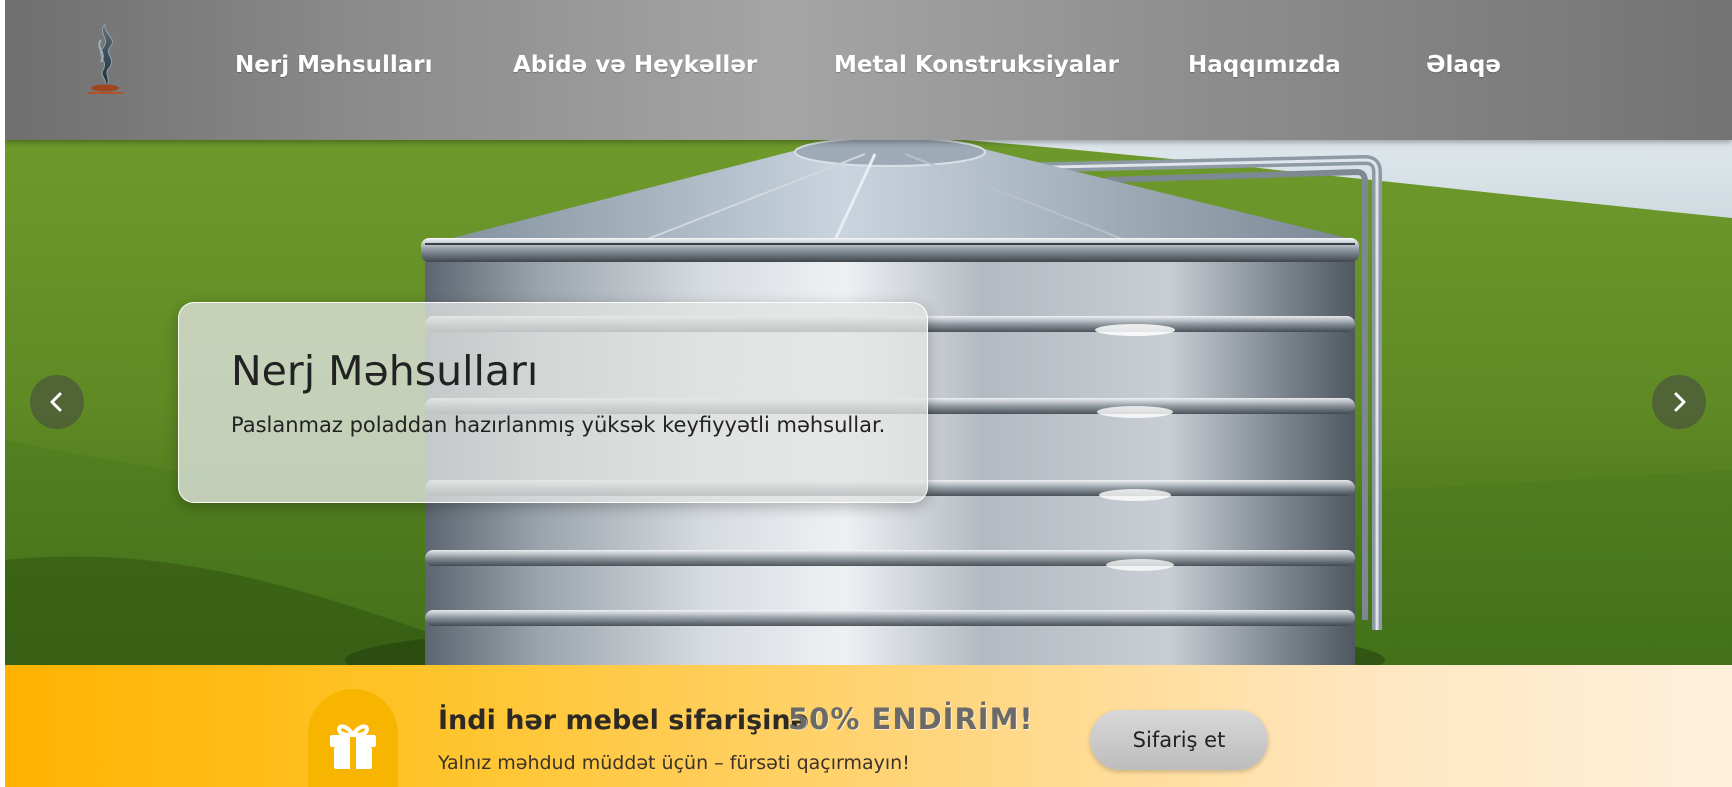 Image resolution: width=1732 pixels, height=787 pixels. I want to click on nav-item-monuments: Abidə və Heykəllər, so click(635, 65).